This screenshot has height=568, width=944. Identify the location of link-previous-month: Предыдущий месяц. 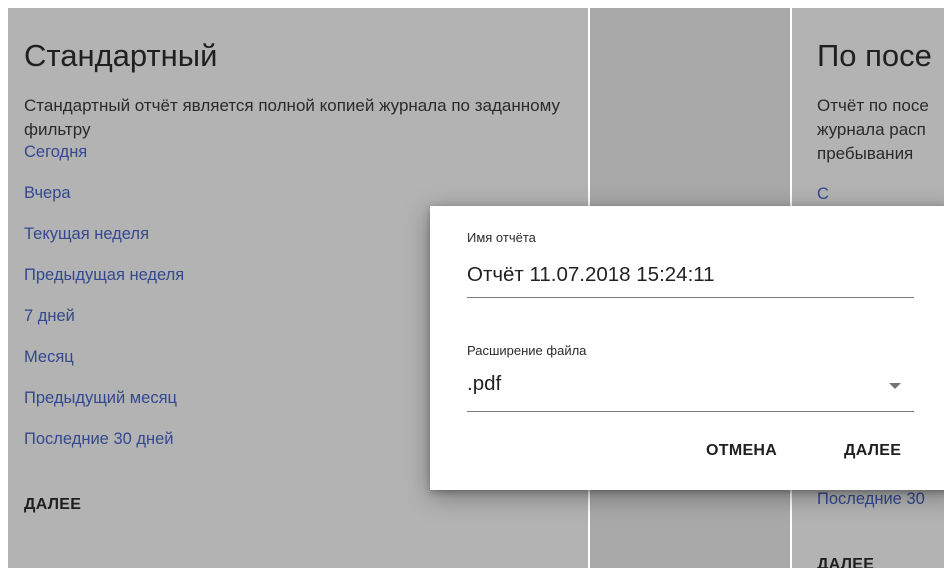
(100, 398).